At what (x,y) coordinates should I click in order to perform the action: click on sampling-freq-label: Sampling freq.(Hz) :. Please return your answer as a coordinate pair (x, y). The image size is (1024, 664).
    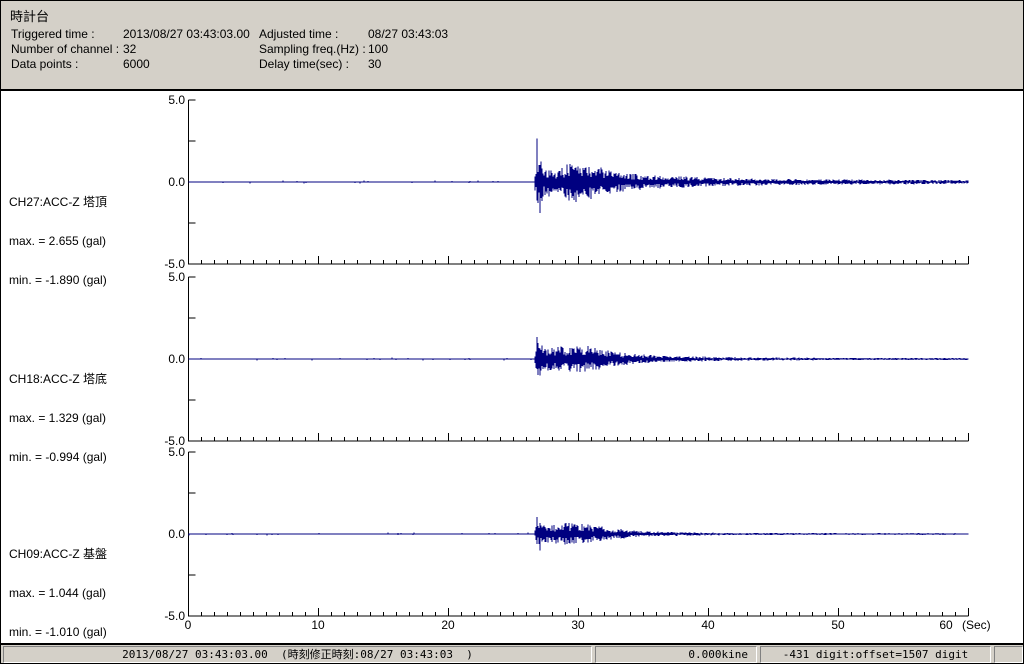
    Looking at the image, I should click on (312, 49).